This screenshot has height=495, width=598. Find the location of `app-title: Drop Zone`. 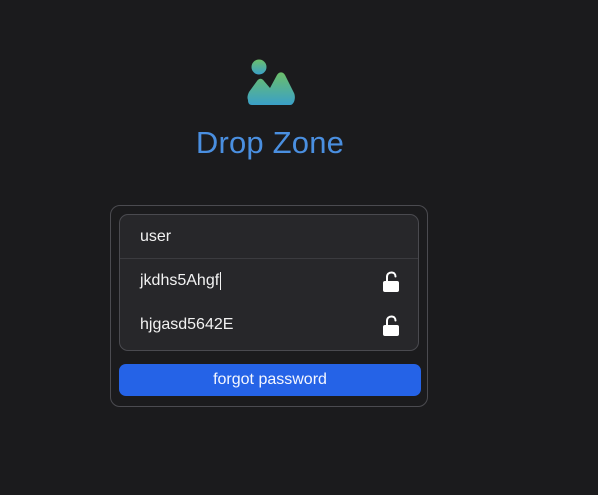

app-title: Drop Zone is located at coordinates (270, 142).